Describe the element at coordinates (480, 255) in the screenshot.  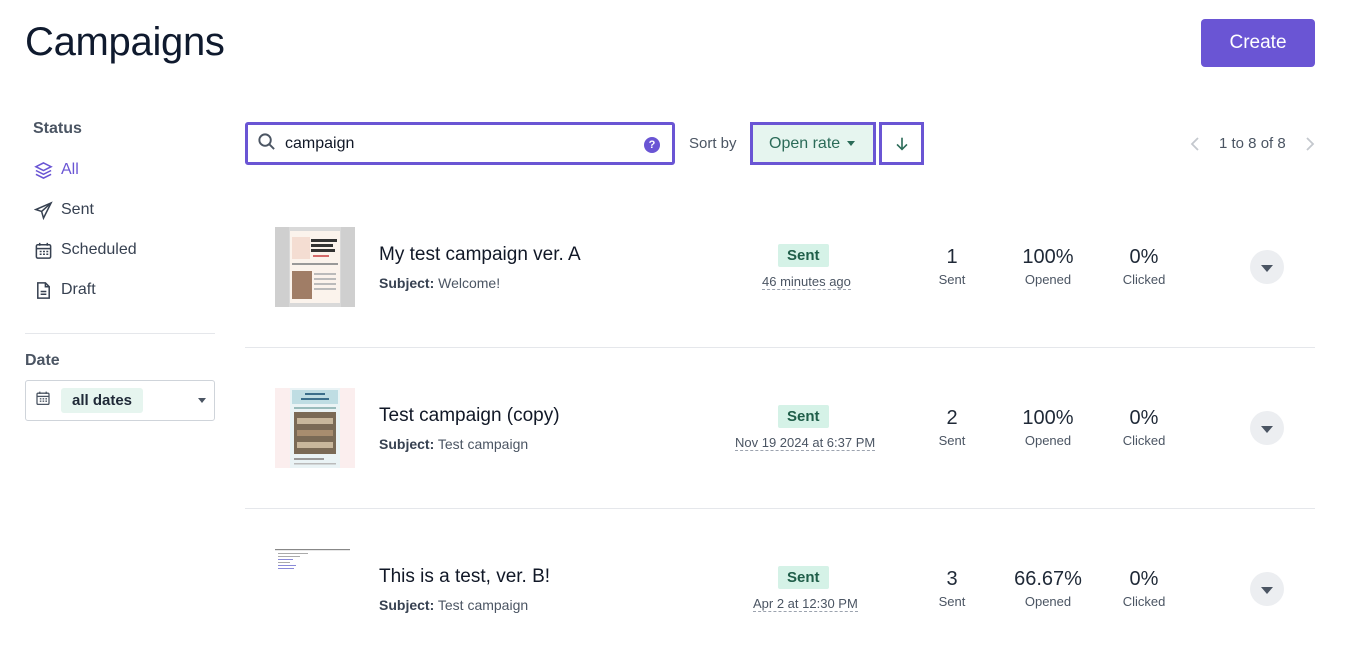
I see `campaign-name: My test campaign ver. A` at that location.